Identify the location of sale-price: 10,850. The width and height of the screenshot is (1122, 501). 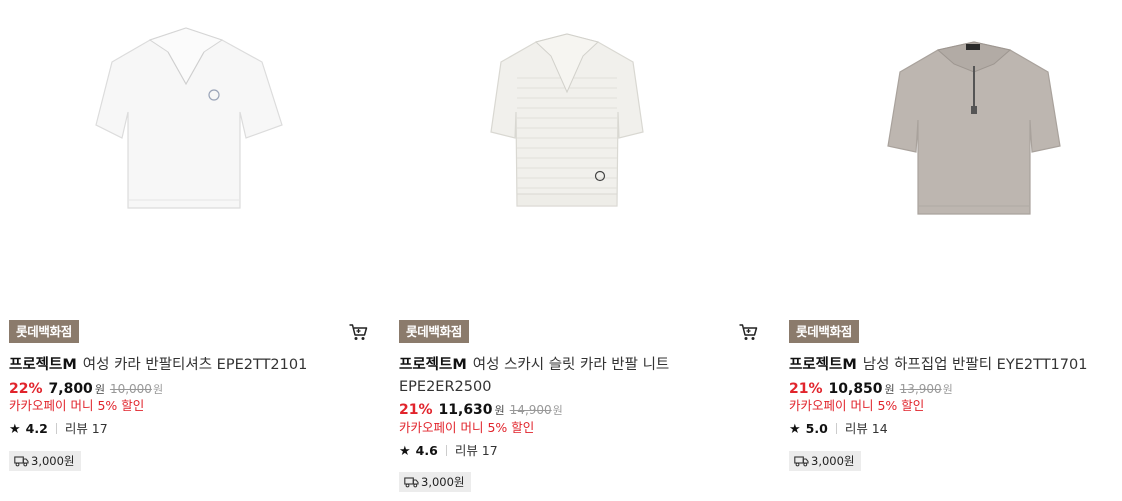
(855, 389).